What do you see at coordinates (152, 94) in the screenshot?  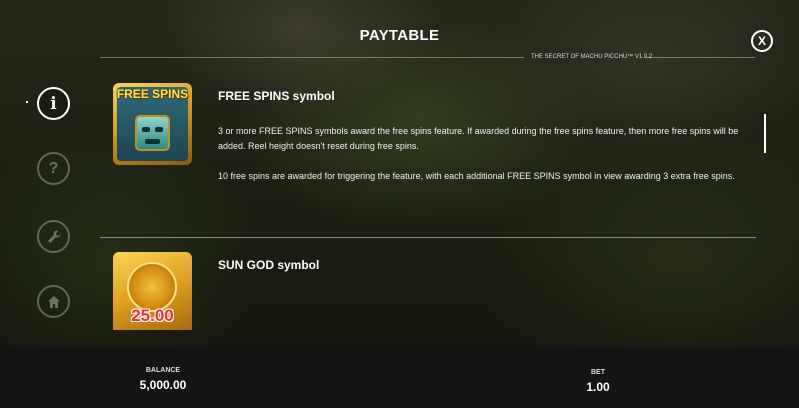 I see `free-spins-badge: FREE SPINS` at bounding box center [152, 94].